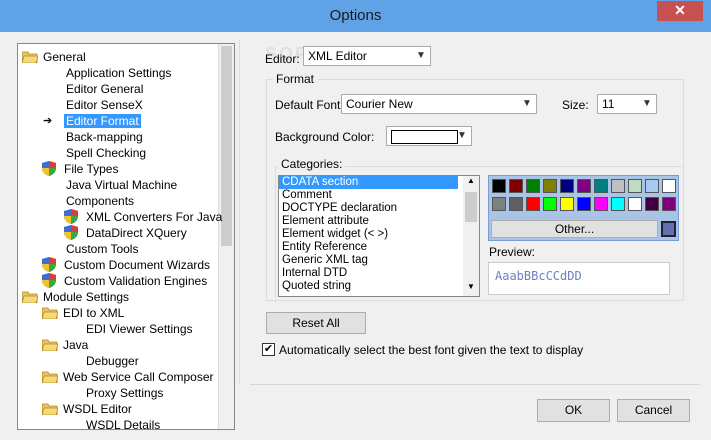 This screenshot has height=440, width=711. I want to click on tree-item: Custom Tools, so click(102, 249).